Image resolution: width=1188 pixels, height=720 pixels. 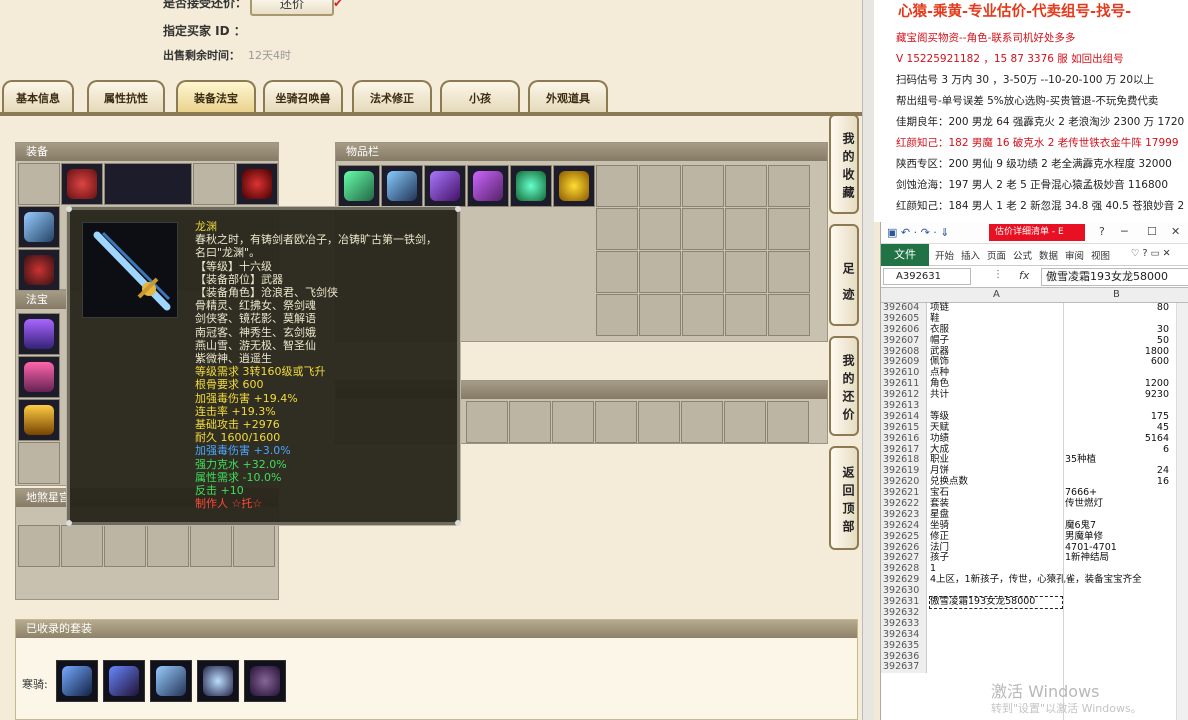 I want to click on sheet-row: 392614 等级 175, so click(x=1034, y=417).